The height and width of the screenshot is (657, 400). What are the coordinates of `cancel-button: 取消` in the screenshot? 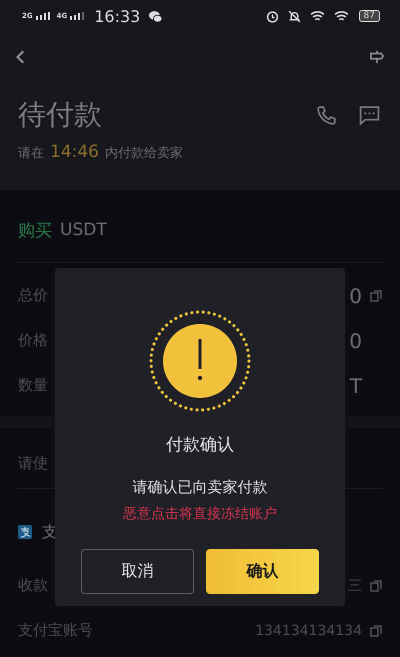 It's located at (137, 571).